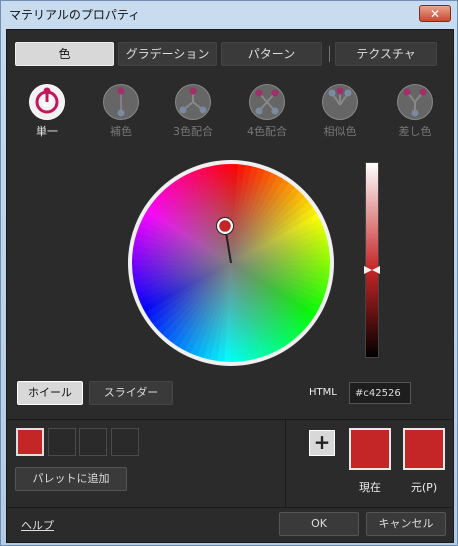 This screenshot has height=546, width=458. I want to click on window-title: マテリアルのプロパティ, so click(75, 15).